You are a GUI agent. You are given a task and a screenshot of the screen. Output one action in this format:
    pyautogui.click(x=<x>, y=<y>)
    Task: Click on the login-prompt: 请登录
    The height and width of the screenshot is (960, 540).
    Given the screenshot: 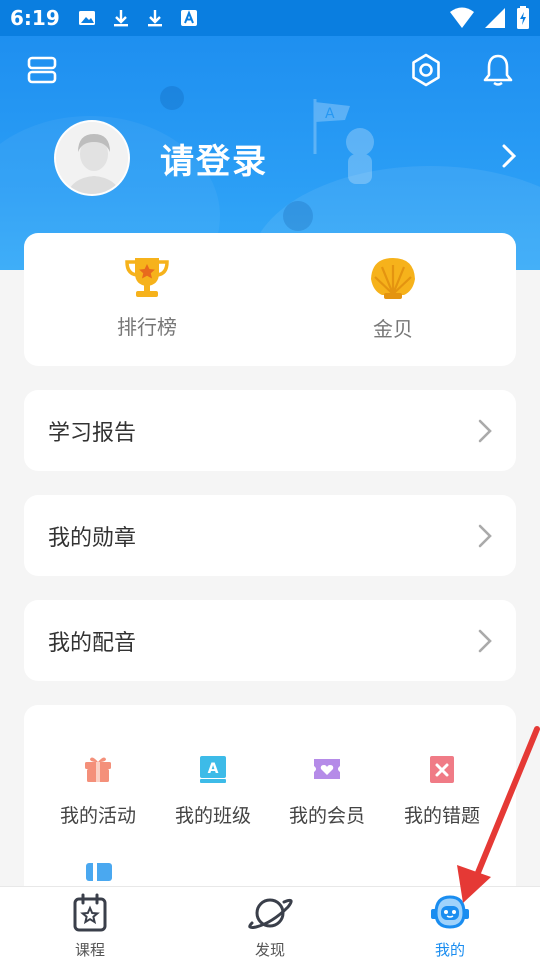 What is the action you would take?
    pyautogui.click(x=214, y=158)
    